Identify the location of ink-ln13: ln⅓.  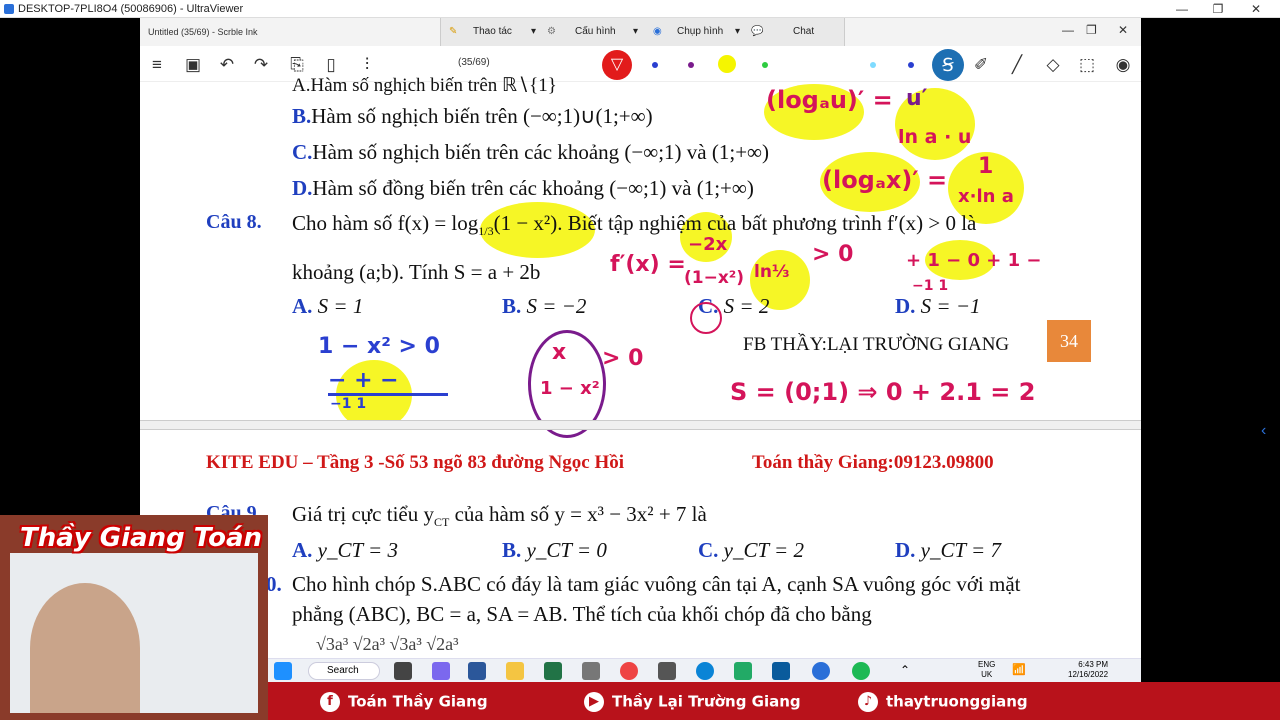
(772, 272).